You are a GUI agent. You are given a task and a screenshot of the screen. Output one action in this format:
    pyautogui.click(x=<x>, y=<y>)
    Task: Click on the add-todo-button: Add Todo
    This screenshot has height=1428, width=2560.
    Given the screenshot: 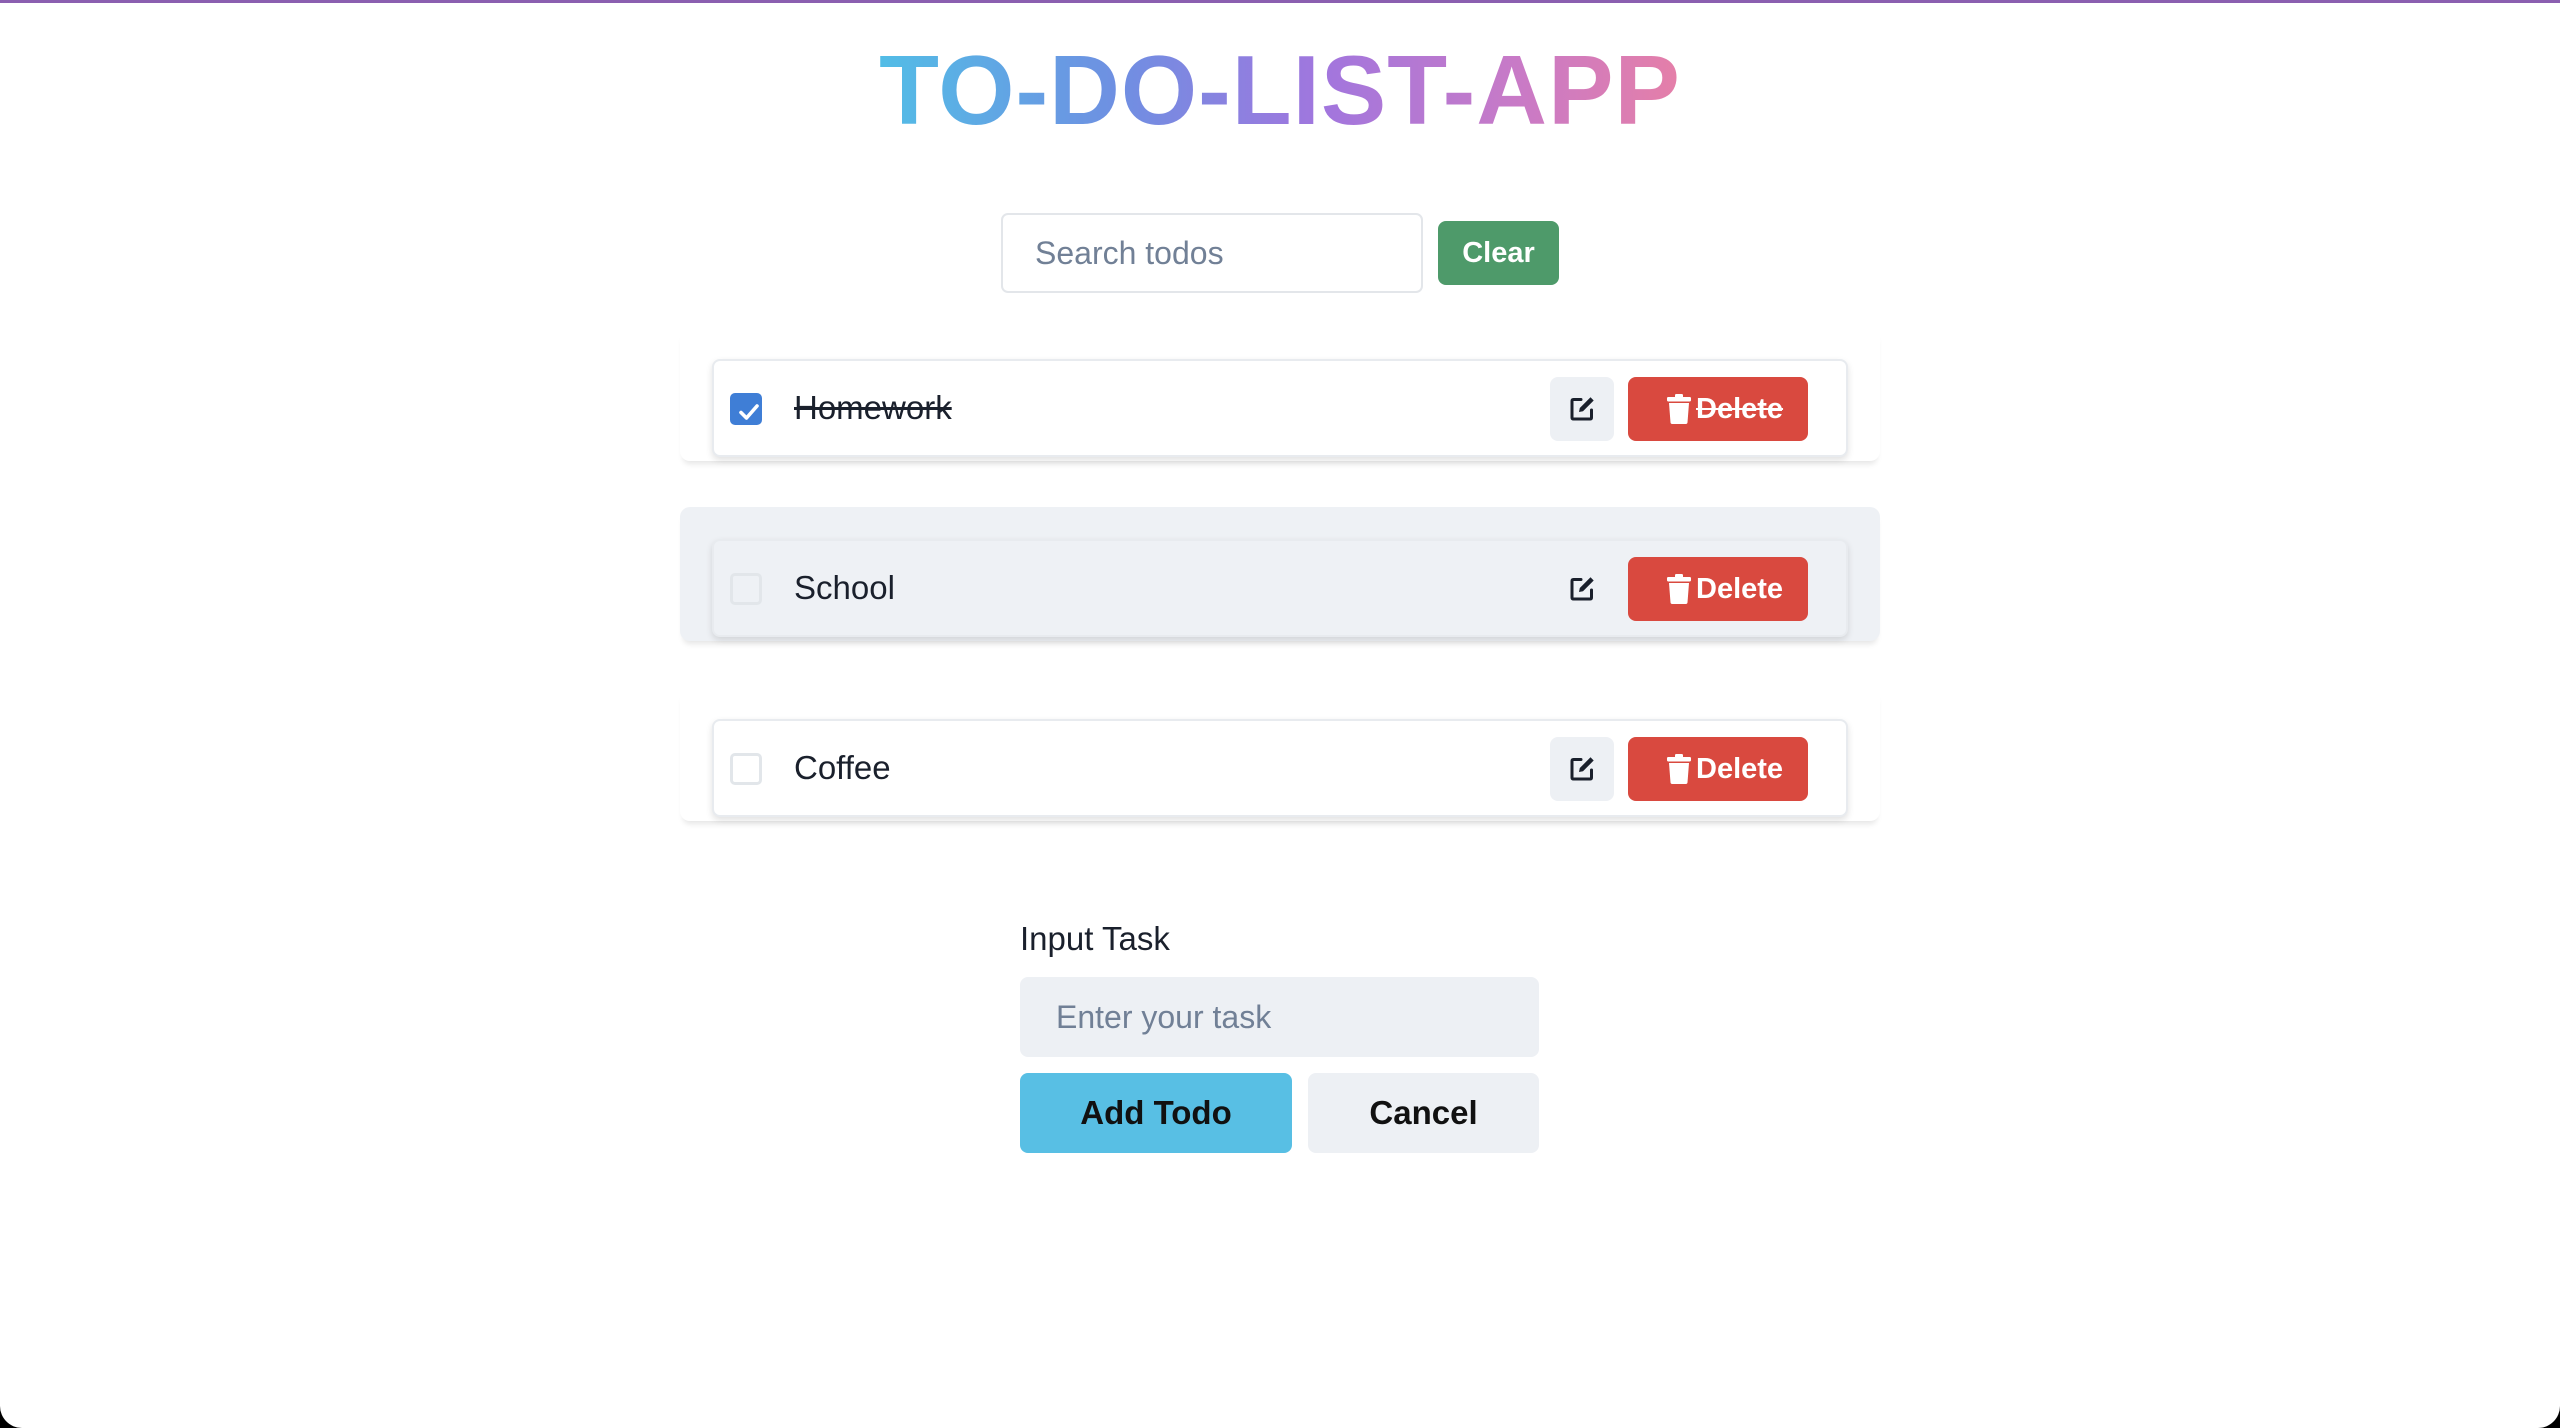 What is the action you would take?
    pyautogui.click(x=1156, y=1113)
    